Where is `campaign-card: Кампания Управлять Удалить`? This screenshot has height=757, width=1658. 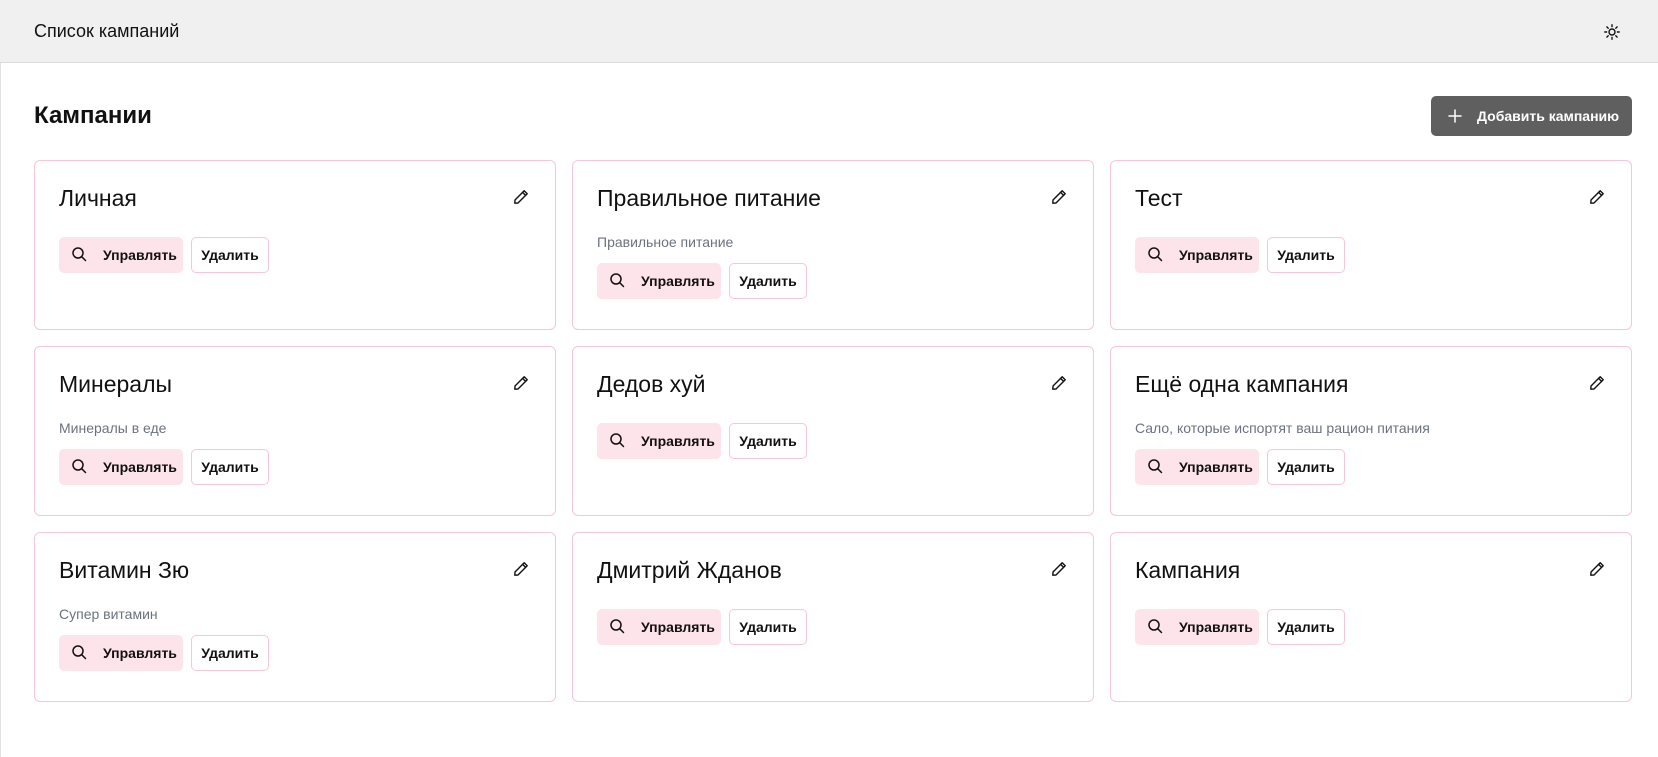
campaign-card: Кампания Управлять Удалить is located at coordinates (1371, 617).